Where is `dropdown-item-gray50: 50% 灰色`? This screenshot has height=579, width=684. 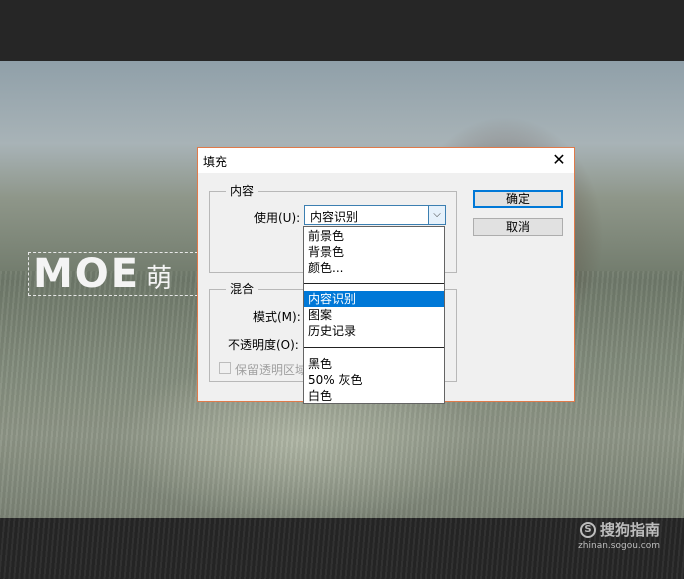 dropdown-item-gray50: 50% 灰色 is located at coordinates (374, 380).